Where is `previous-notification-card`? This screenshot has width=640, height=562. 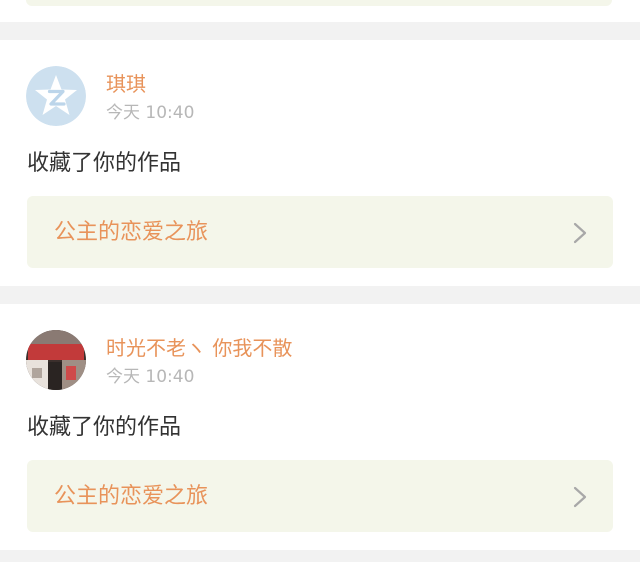 previous-notification-card is located at coordinates (320, 11).